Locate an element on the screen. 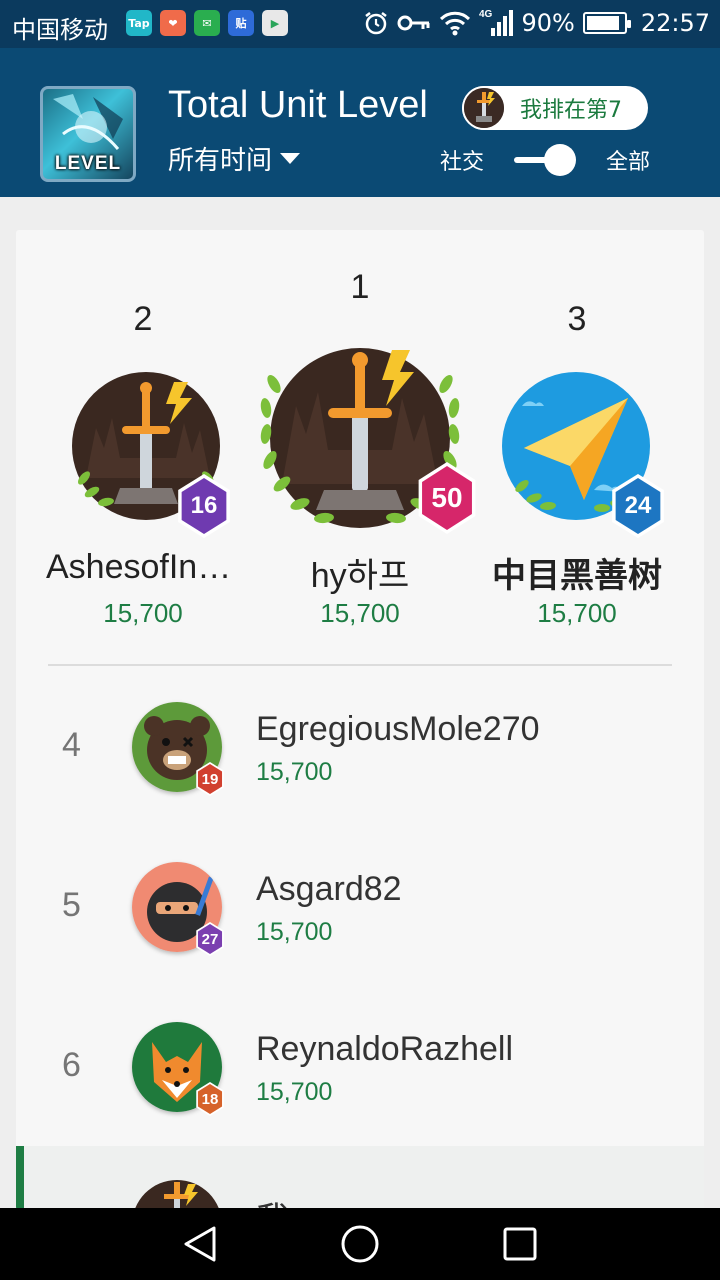  social-all-switch is located at coordinates (545, 160).